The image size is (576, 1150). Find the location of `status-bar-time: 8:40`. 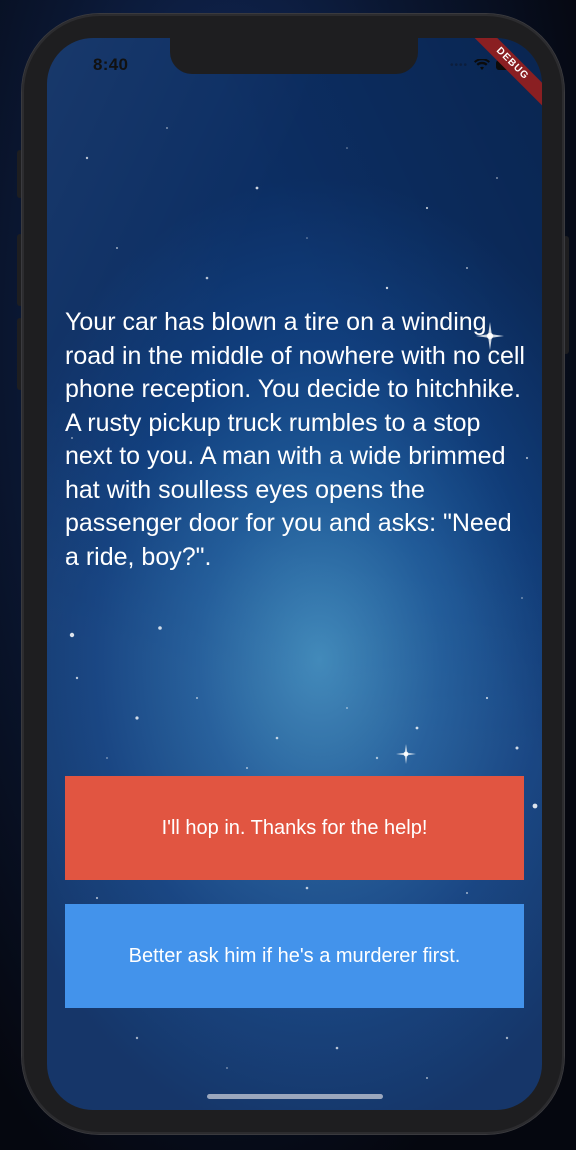

status-bar-time: 8:40 is located at coordinates (111, 64).